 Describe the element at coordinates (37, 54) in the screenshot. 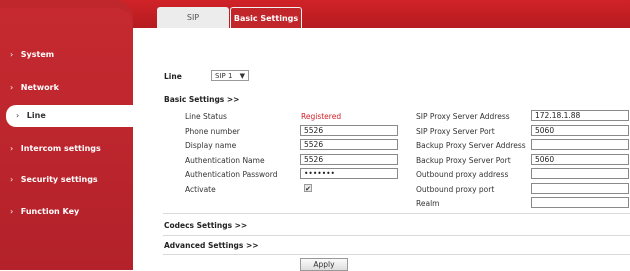

I see `sidebar-item-label: System` at that location.